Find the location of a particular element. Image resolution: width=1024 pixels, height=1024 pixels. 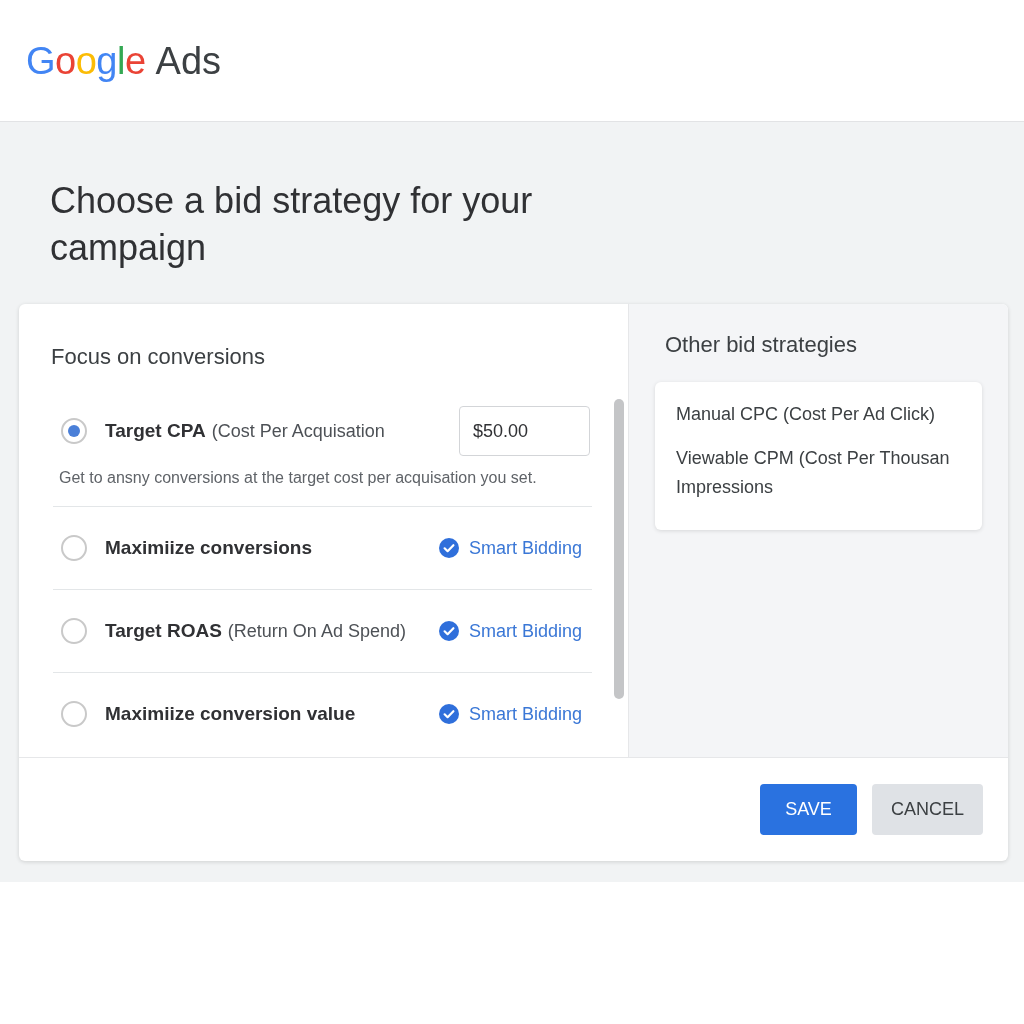

option-detail: (Cost Per Acquisation is located at coordinates (298, 431).